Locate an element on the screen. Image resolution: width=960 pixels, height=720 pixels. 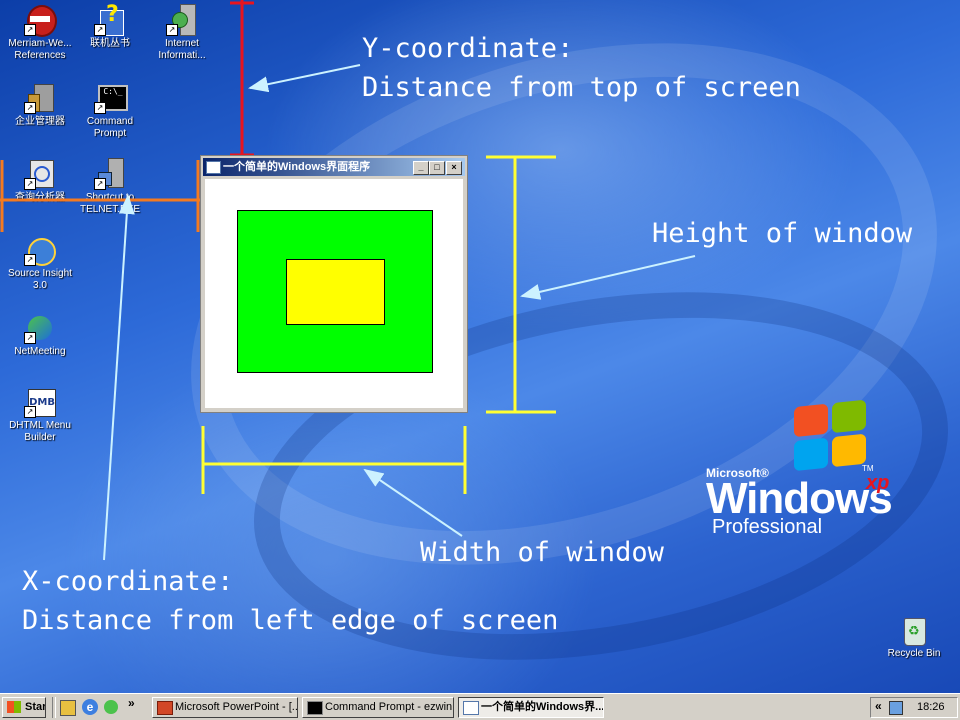
taskbar-button-label: Command Prompt - ezwin is located at coordinates (389, 707).